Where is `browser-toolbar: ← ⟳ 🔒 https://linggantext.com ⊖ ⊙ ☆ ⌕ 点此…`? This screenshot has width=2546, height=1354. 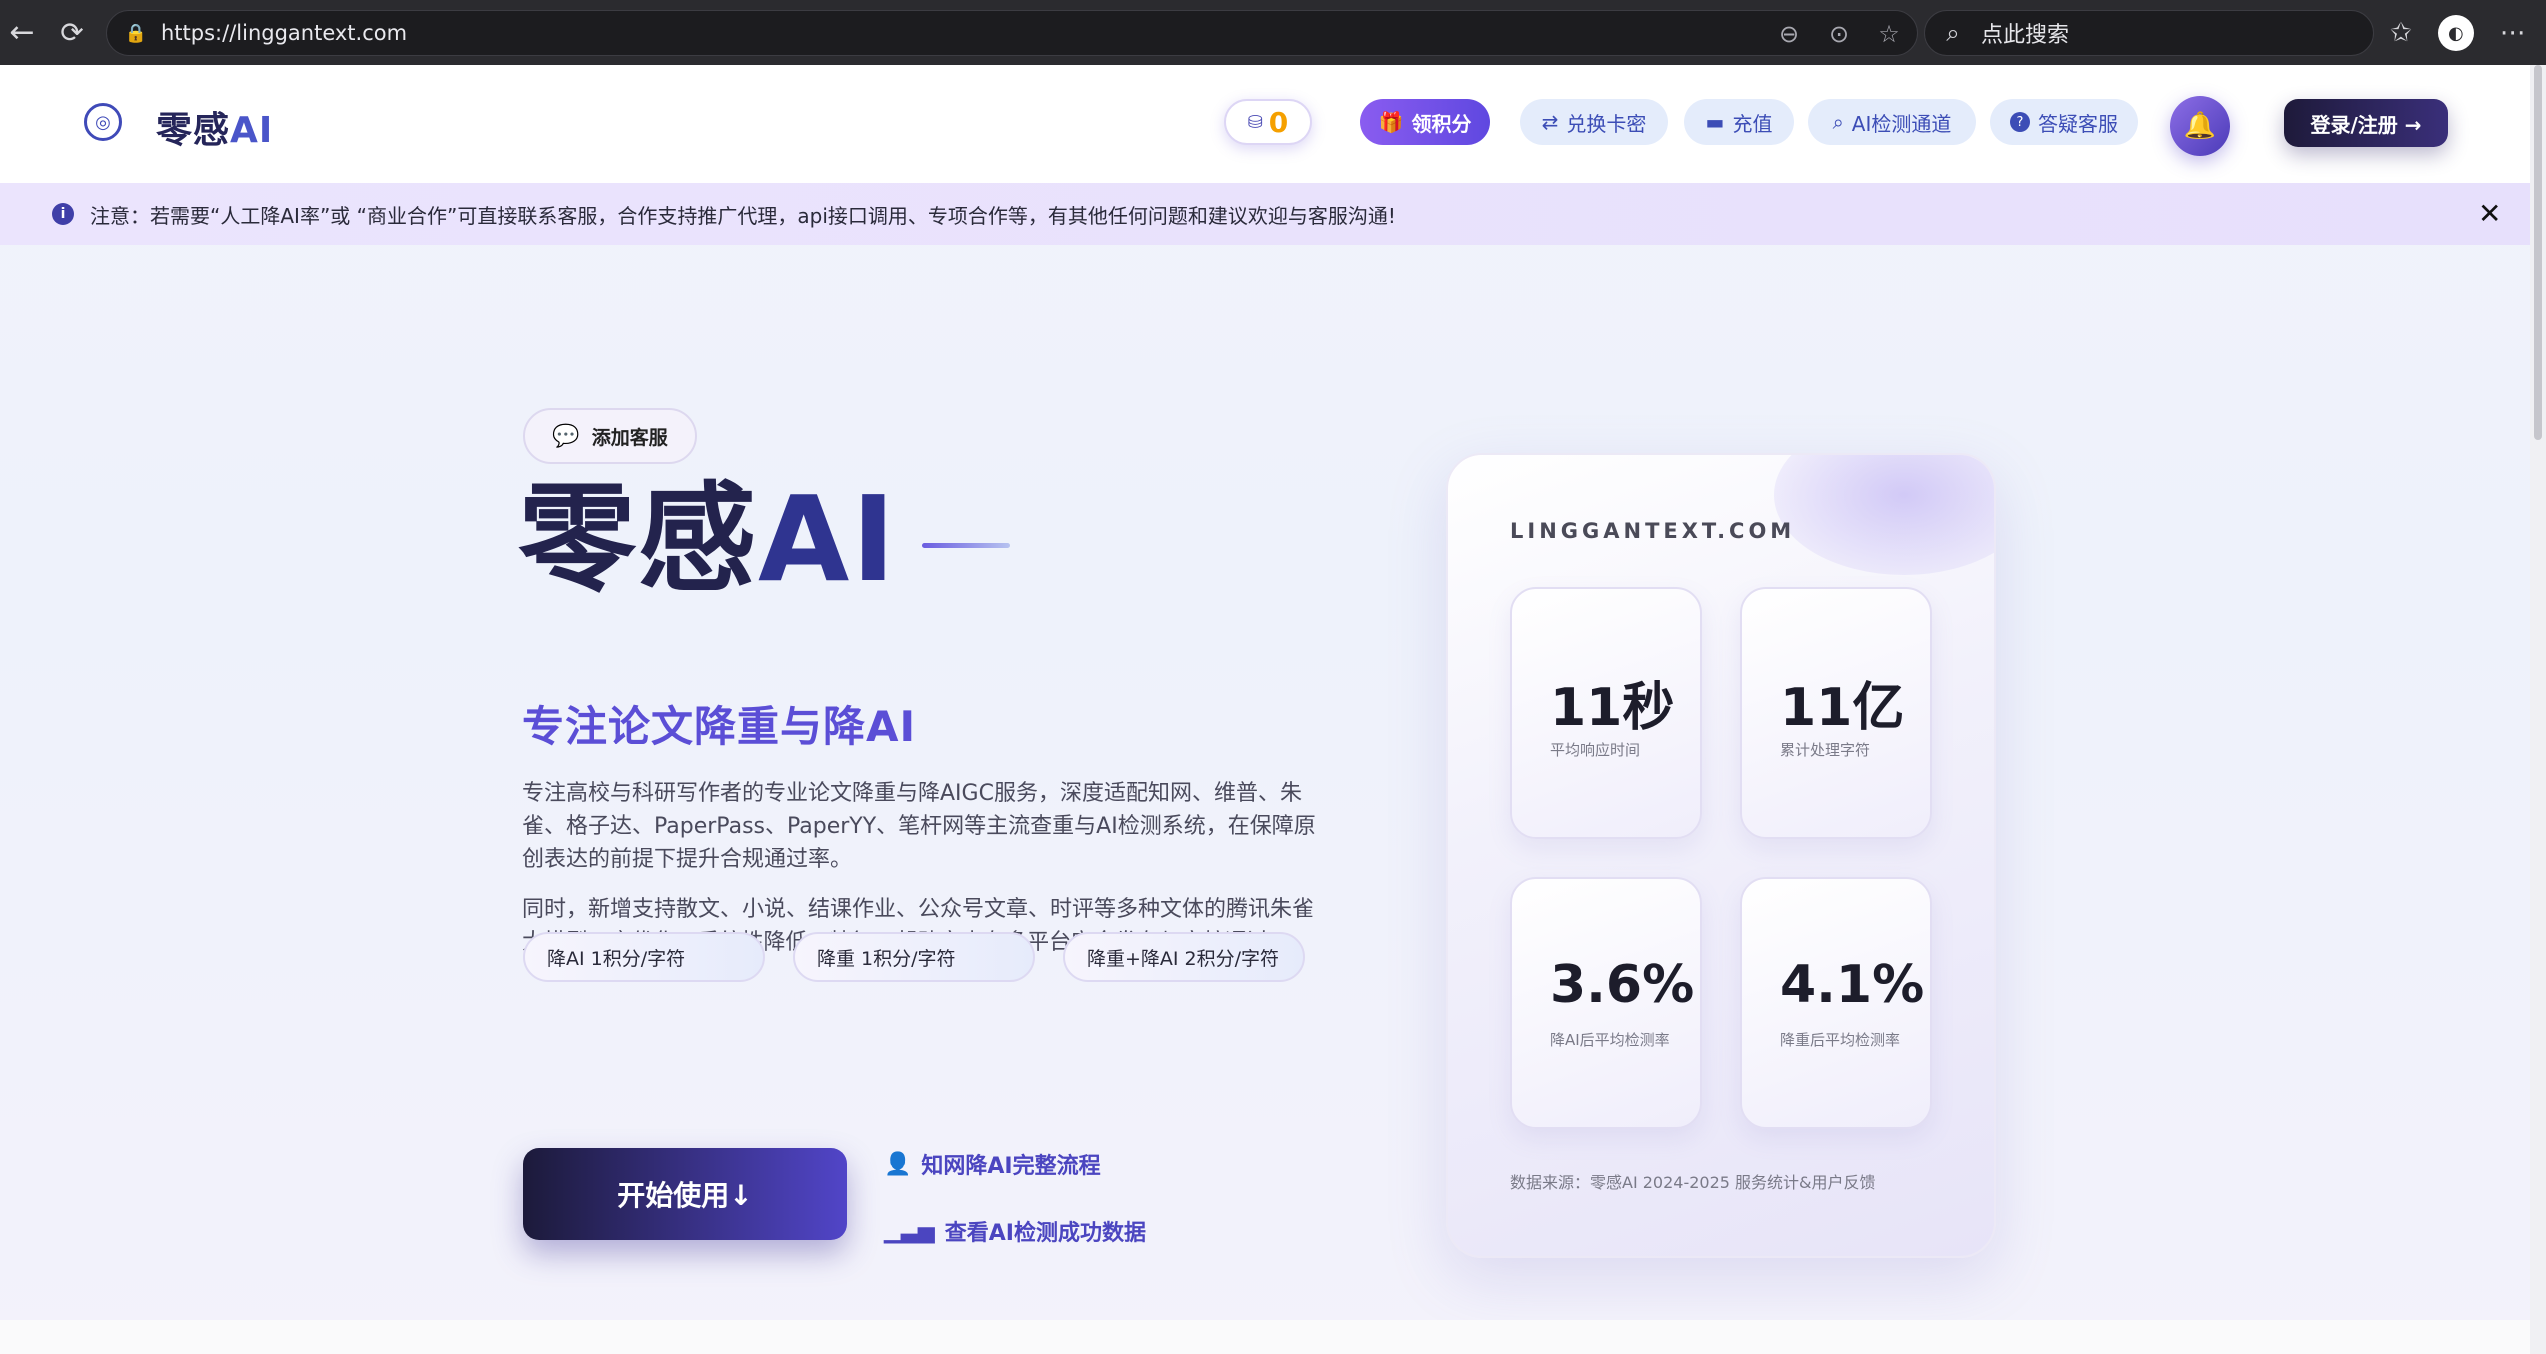
browser-toolbar: ← ⟳ 🔒 https://linggantext.com ⊖ ⊙ ☆ ⌕ 点此… is located at coordinates (1273, 32).